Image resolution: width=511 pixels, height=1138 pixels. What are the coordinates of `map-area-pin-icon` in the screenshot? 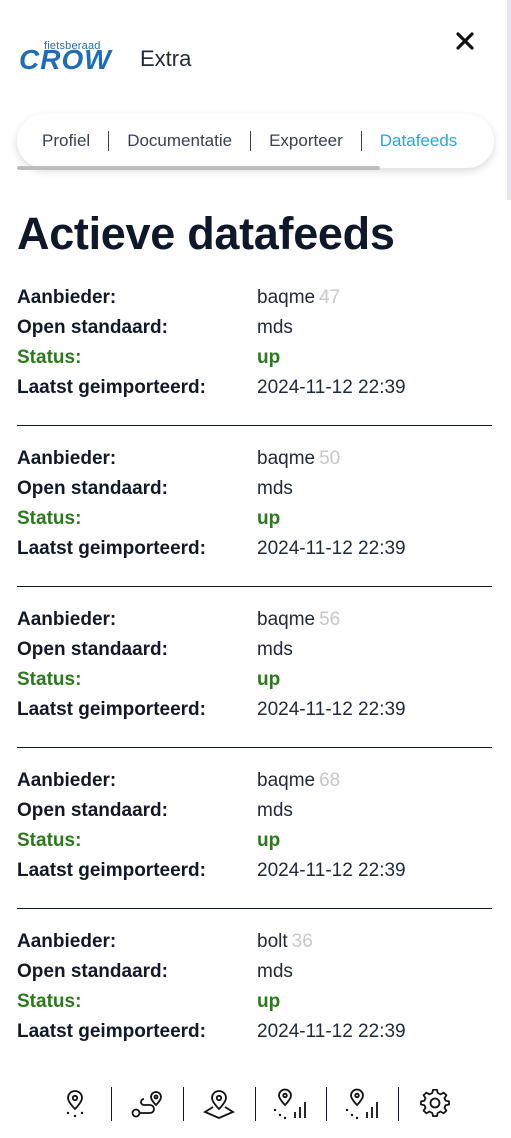 It's located at (219, 1104).